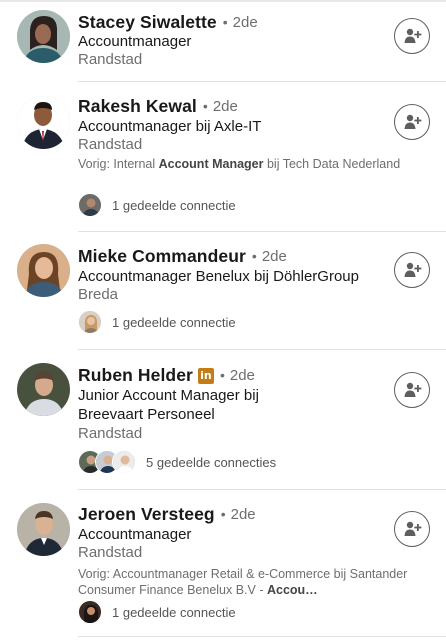  I want to click on previous-prefix: Vorig: Internal, so click(118, 164).